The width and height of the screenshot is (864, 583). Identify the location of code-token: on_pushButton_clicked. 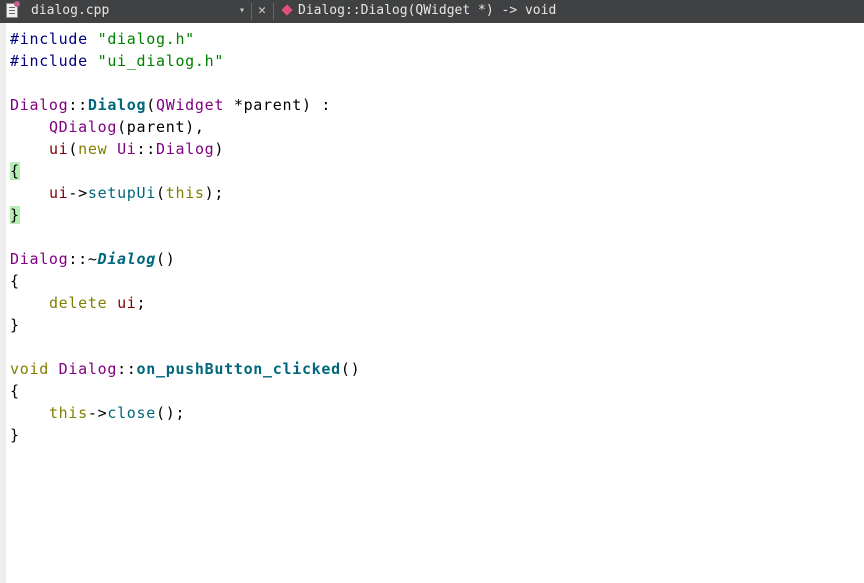
(238, 369).